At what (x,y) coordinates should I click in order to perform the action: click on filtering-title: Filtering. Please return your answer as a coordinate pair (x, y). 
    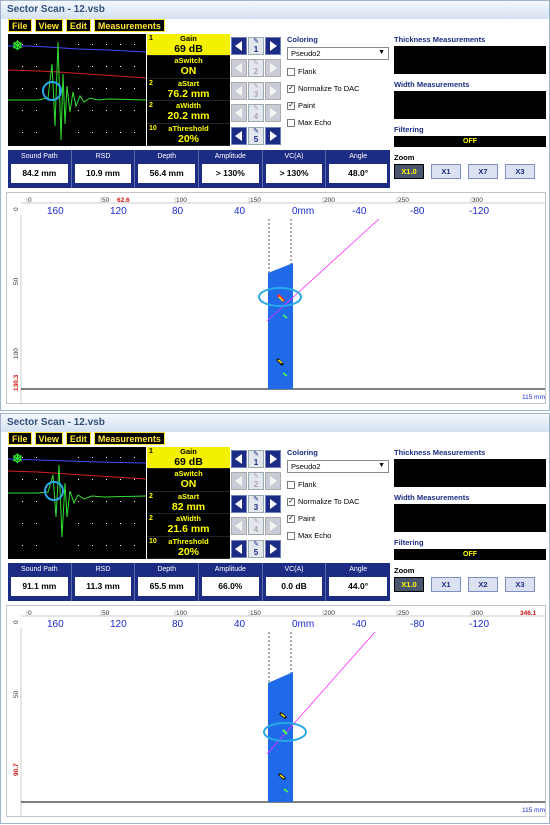
    Looking at the image, I should click on (409, 129).